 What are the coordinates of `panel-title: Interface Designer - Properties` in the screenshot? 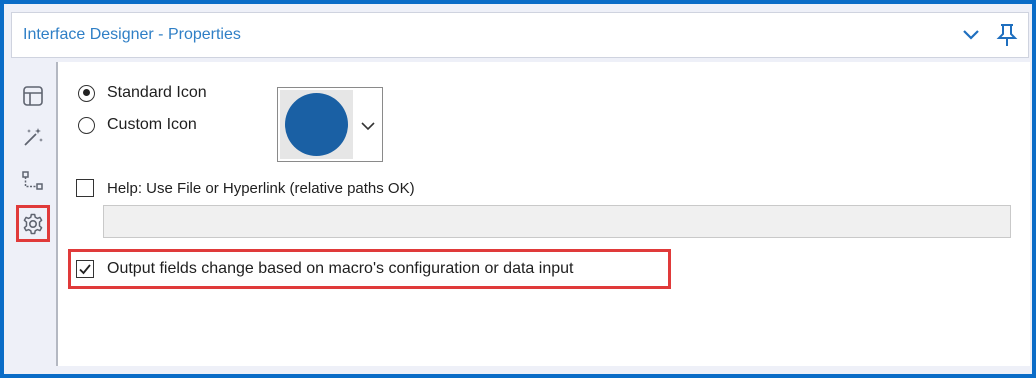 It's located at (132, 34).